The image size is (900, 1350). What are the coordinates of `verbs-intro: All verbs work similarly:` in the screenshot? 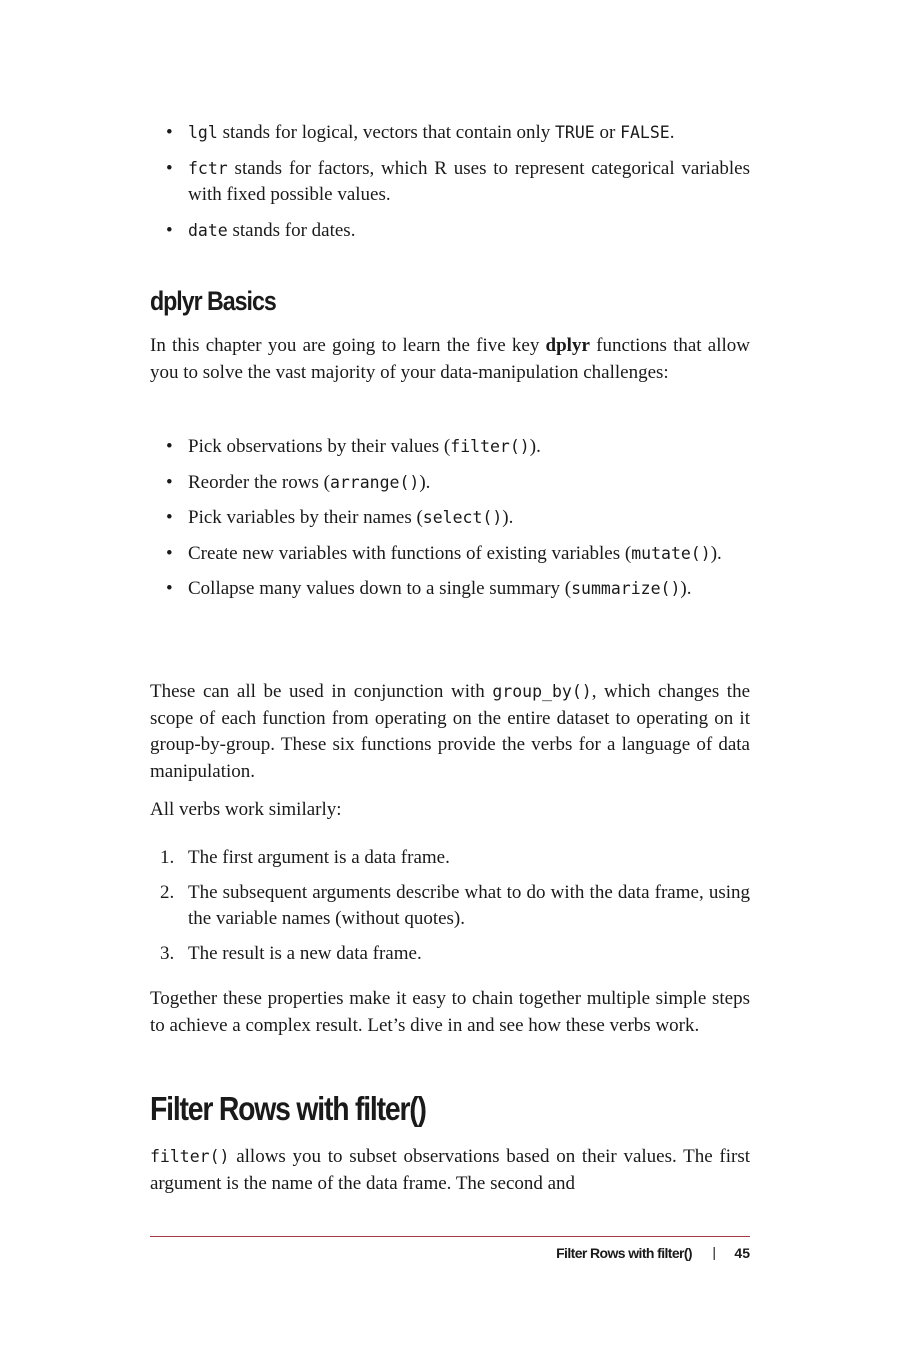 It's located at (246, 809).